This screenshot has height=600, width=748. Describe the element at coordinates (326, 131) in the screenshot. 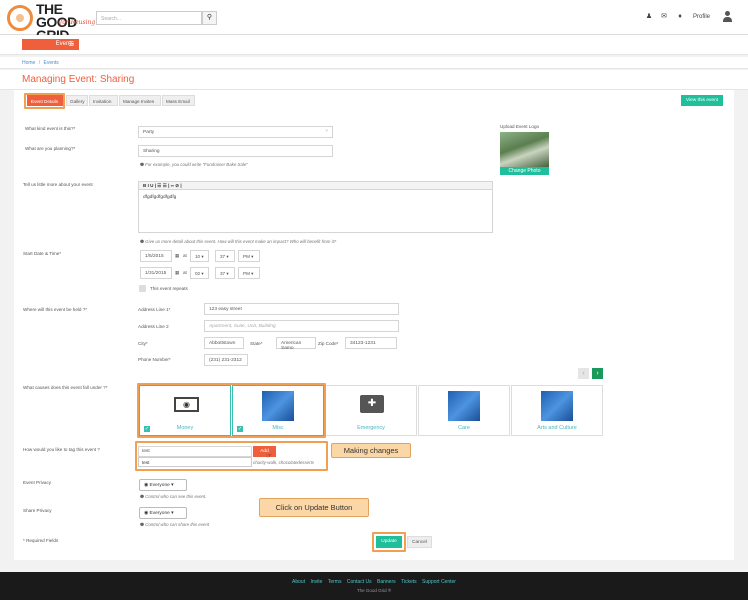

I see `chevron-down-icon: ˅` at that location.